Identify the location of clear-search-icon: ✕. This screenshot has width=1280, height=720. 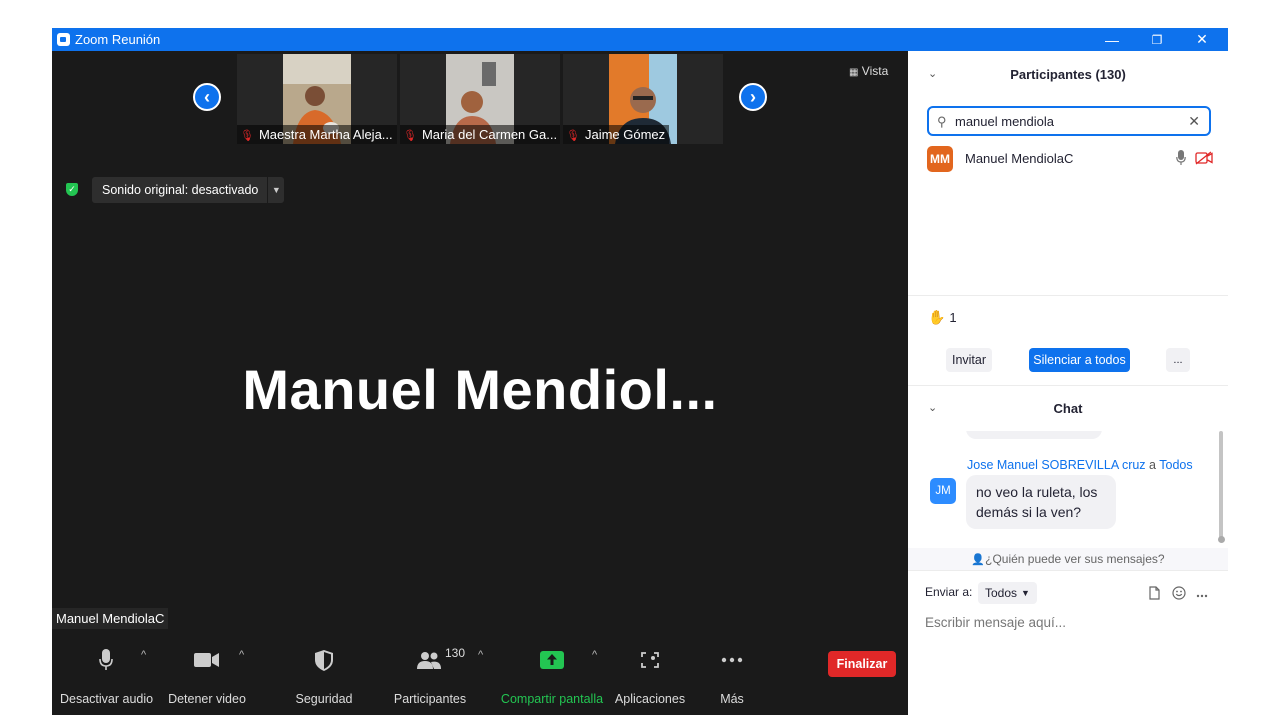
(1194, 121).